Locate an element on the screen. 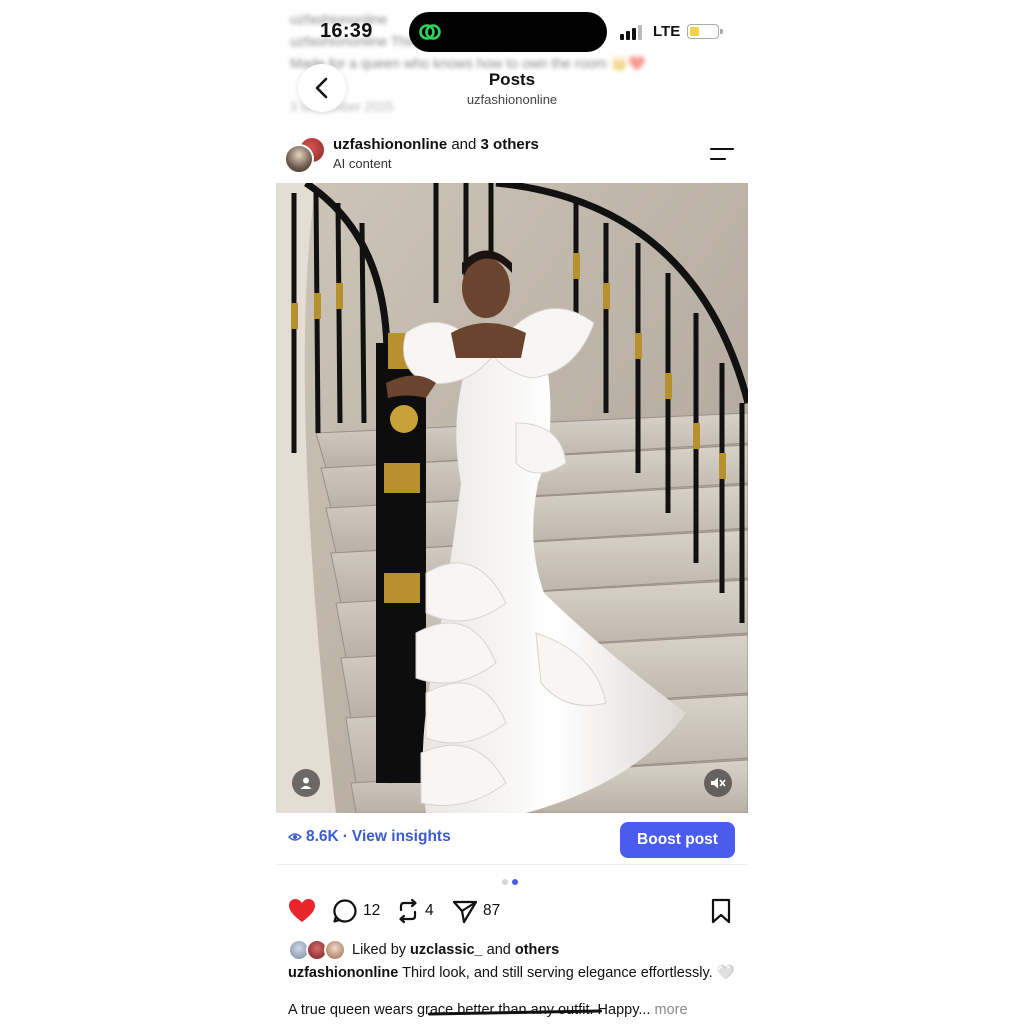 The width and height of the screenshot is (1024, 1024). post-header: uzfashiononline and 3 others AI content is located at coordinates (512, 156).